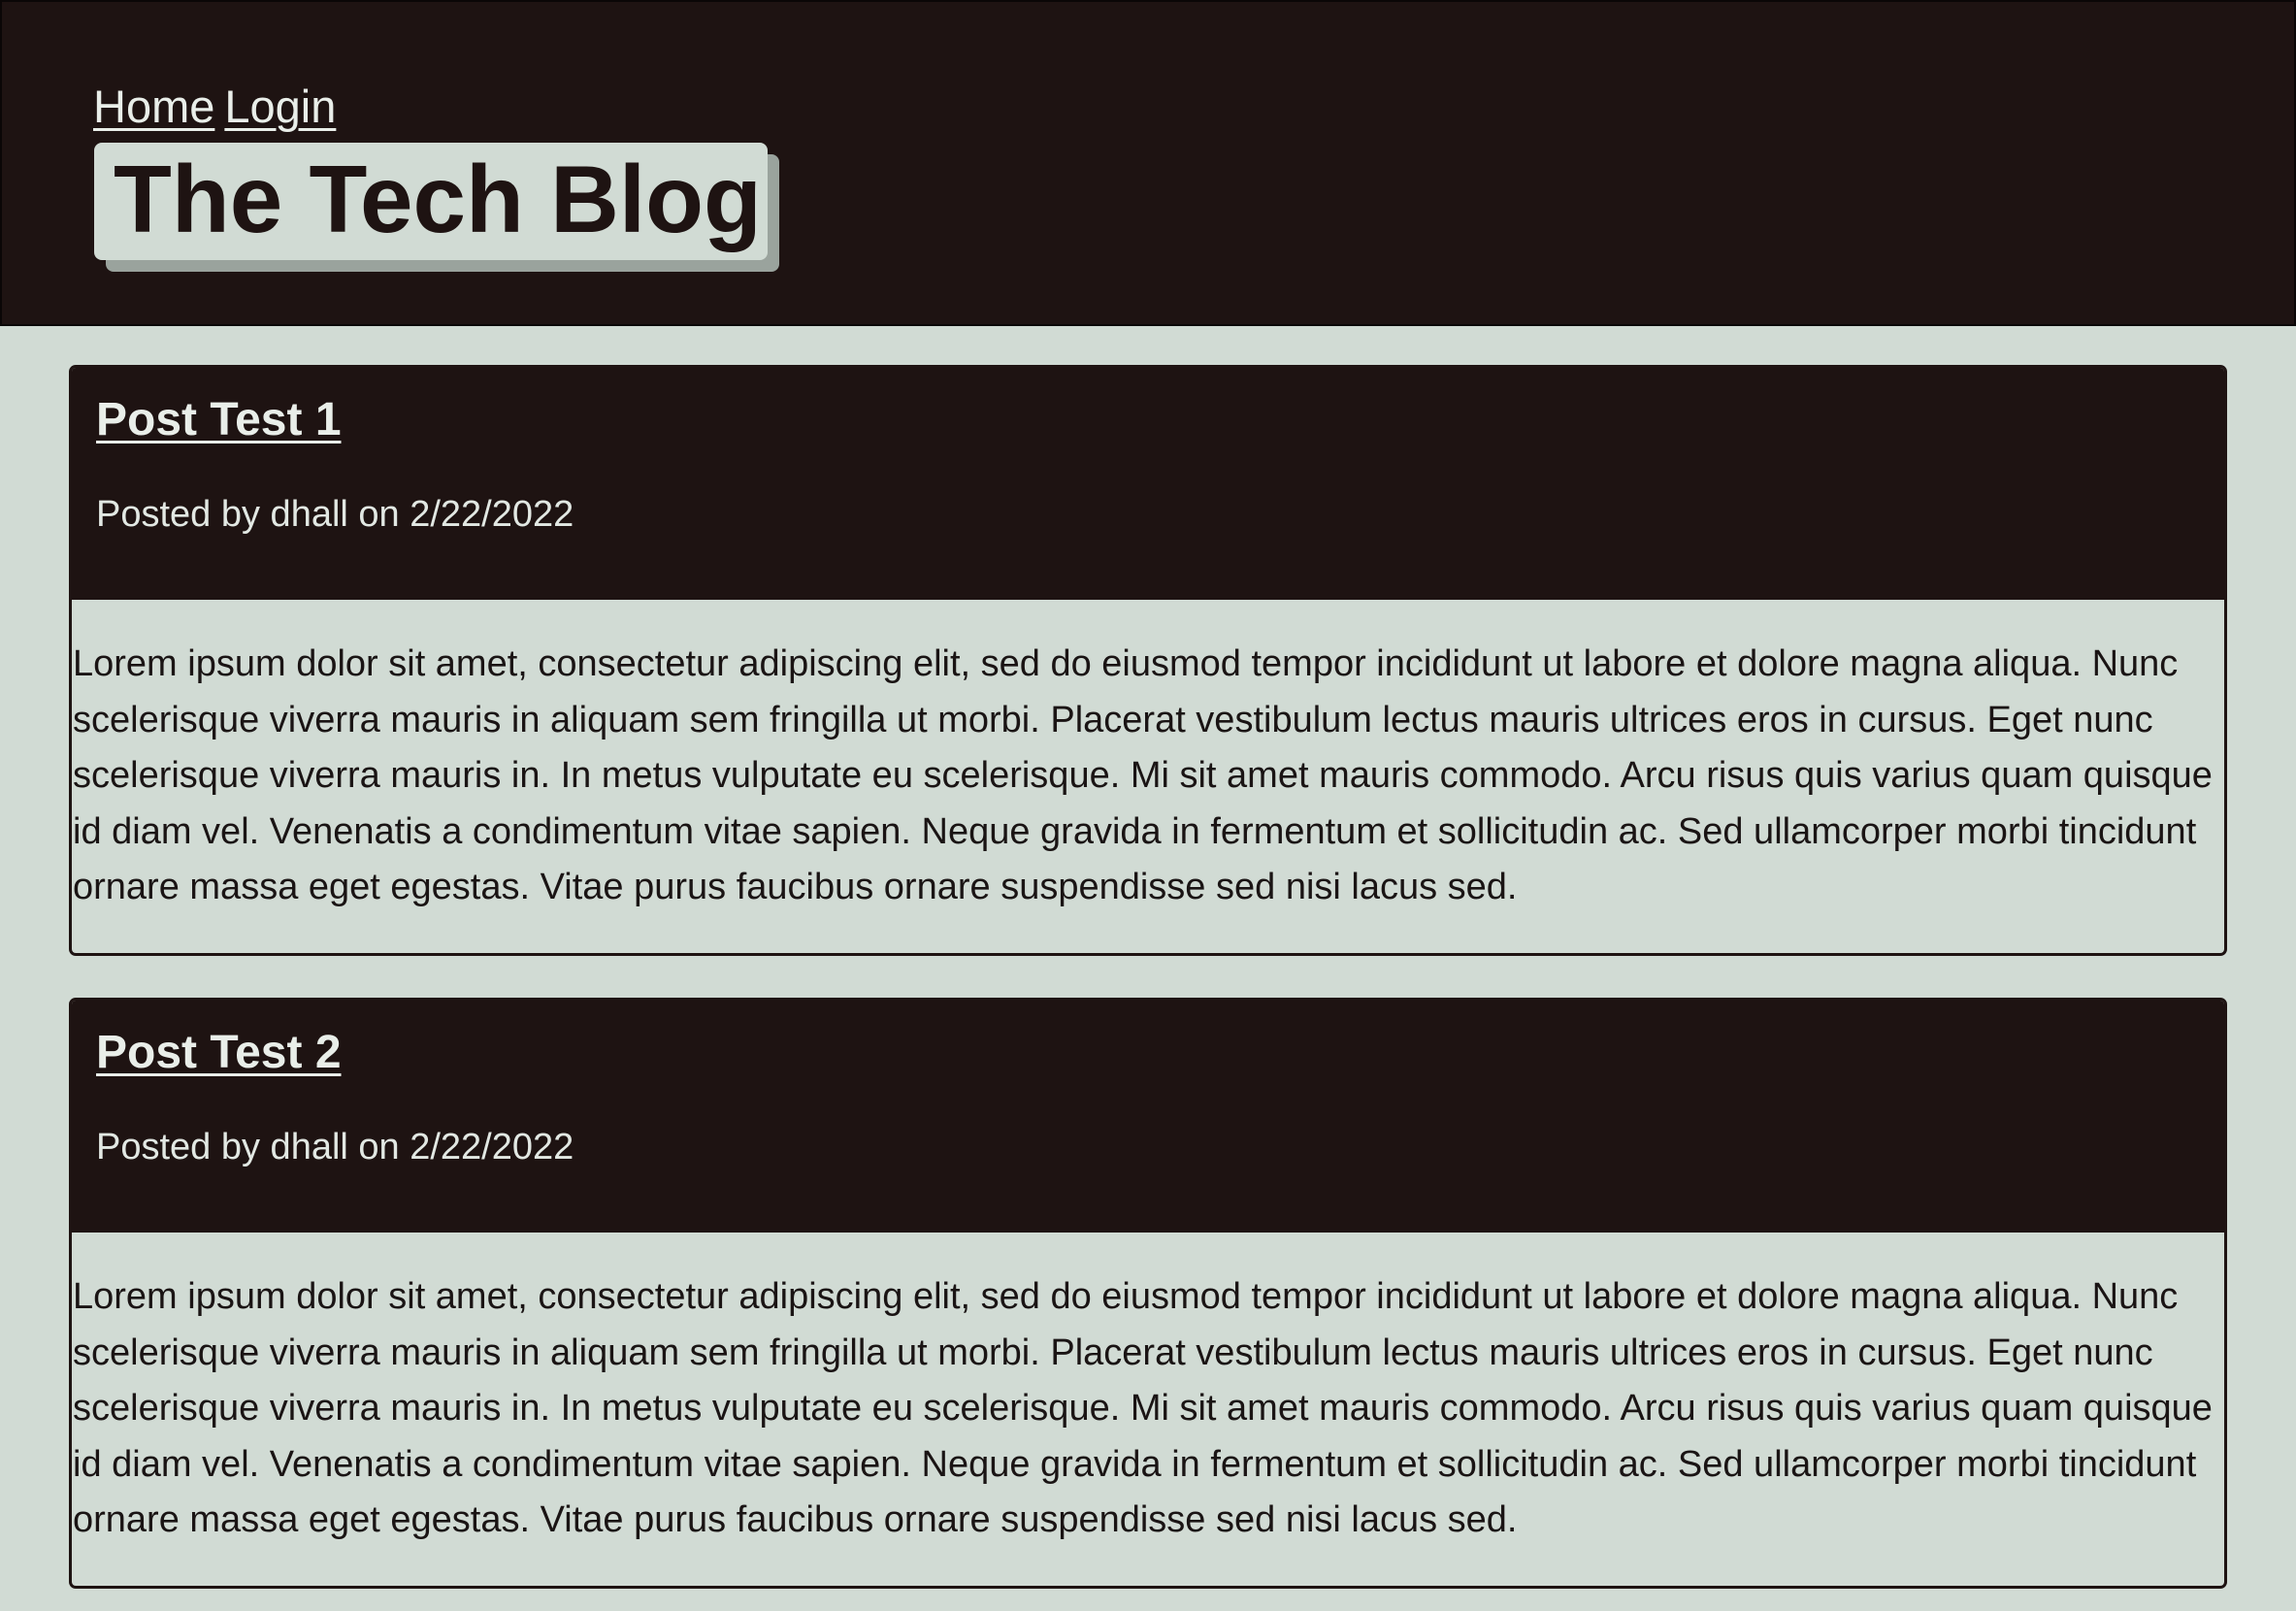  What do you see at coordinates (219, 1053) in the screenshot?
I see `post-title-link: Post Test 2` at bounding box center [219, 1053].